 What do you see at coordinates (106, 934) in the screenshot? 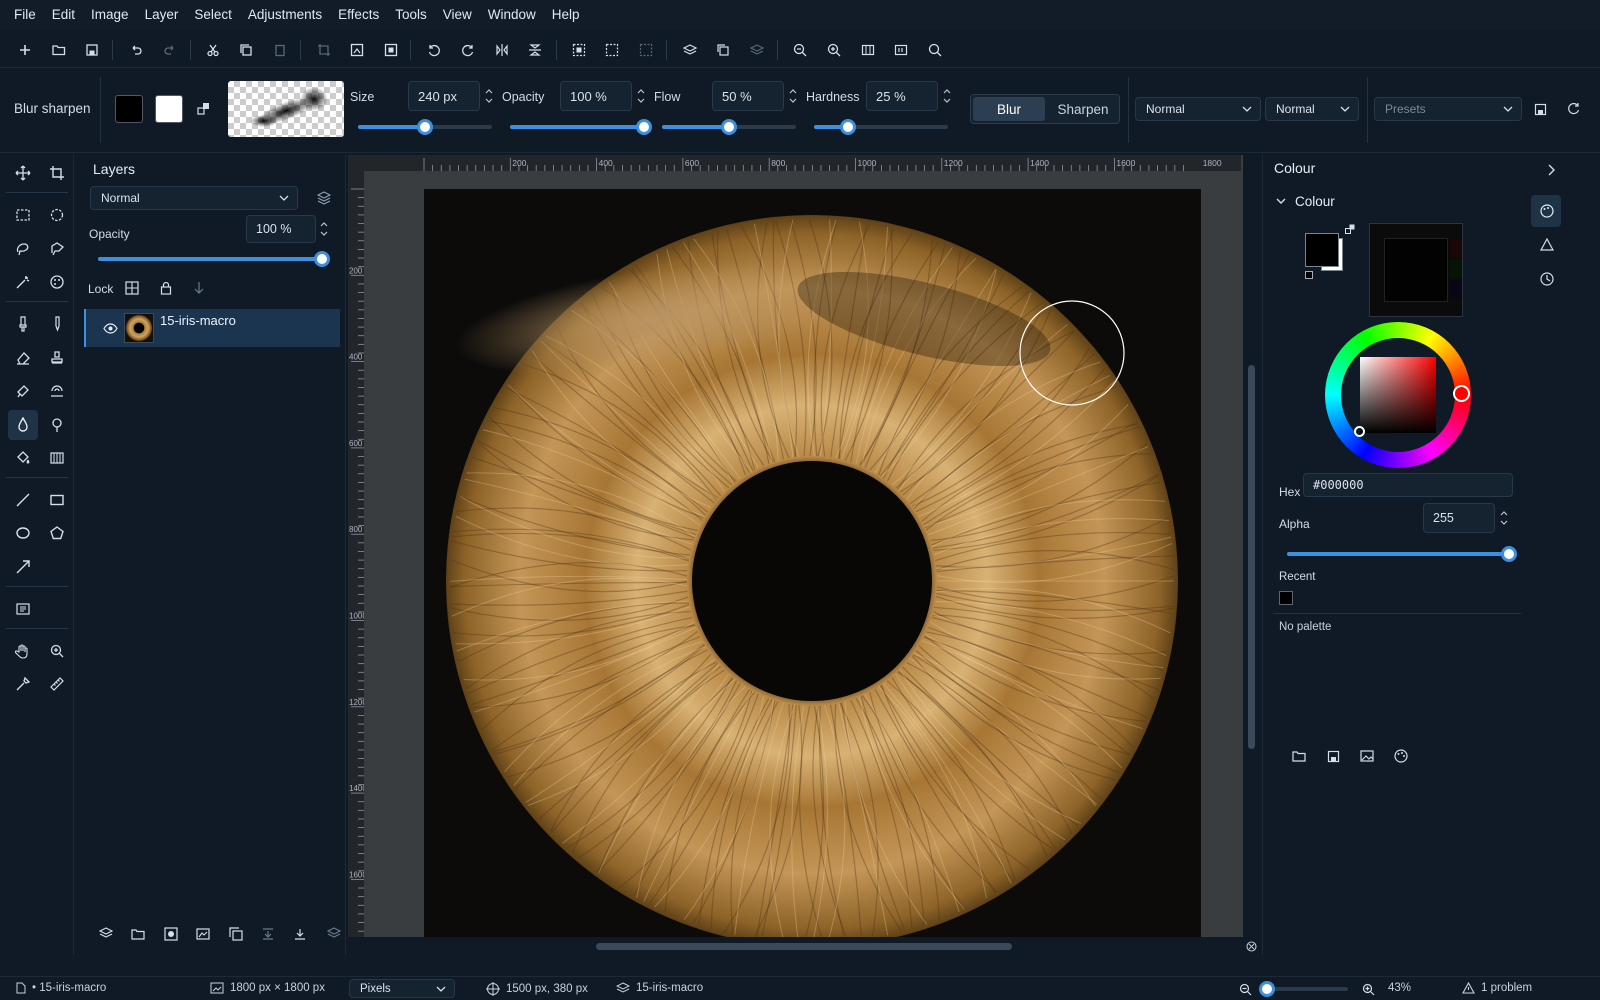
I see `add-layer-icon` at bounding box center [106, 934].